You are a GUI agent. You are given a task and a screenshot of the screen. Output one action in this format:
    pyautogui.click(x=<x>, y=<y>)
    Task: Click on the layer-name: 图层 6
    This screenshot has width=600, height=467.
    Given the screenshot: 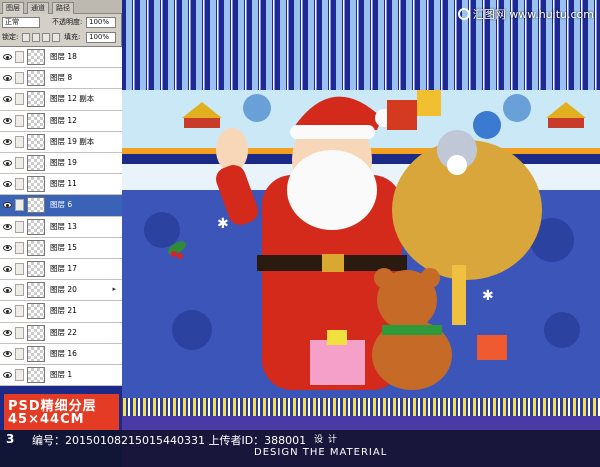 What is the action you would take?
    pyautogui.click(x=61, y=205)
    